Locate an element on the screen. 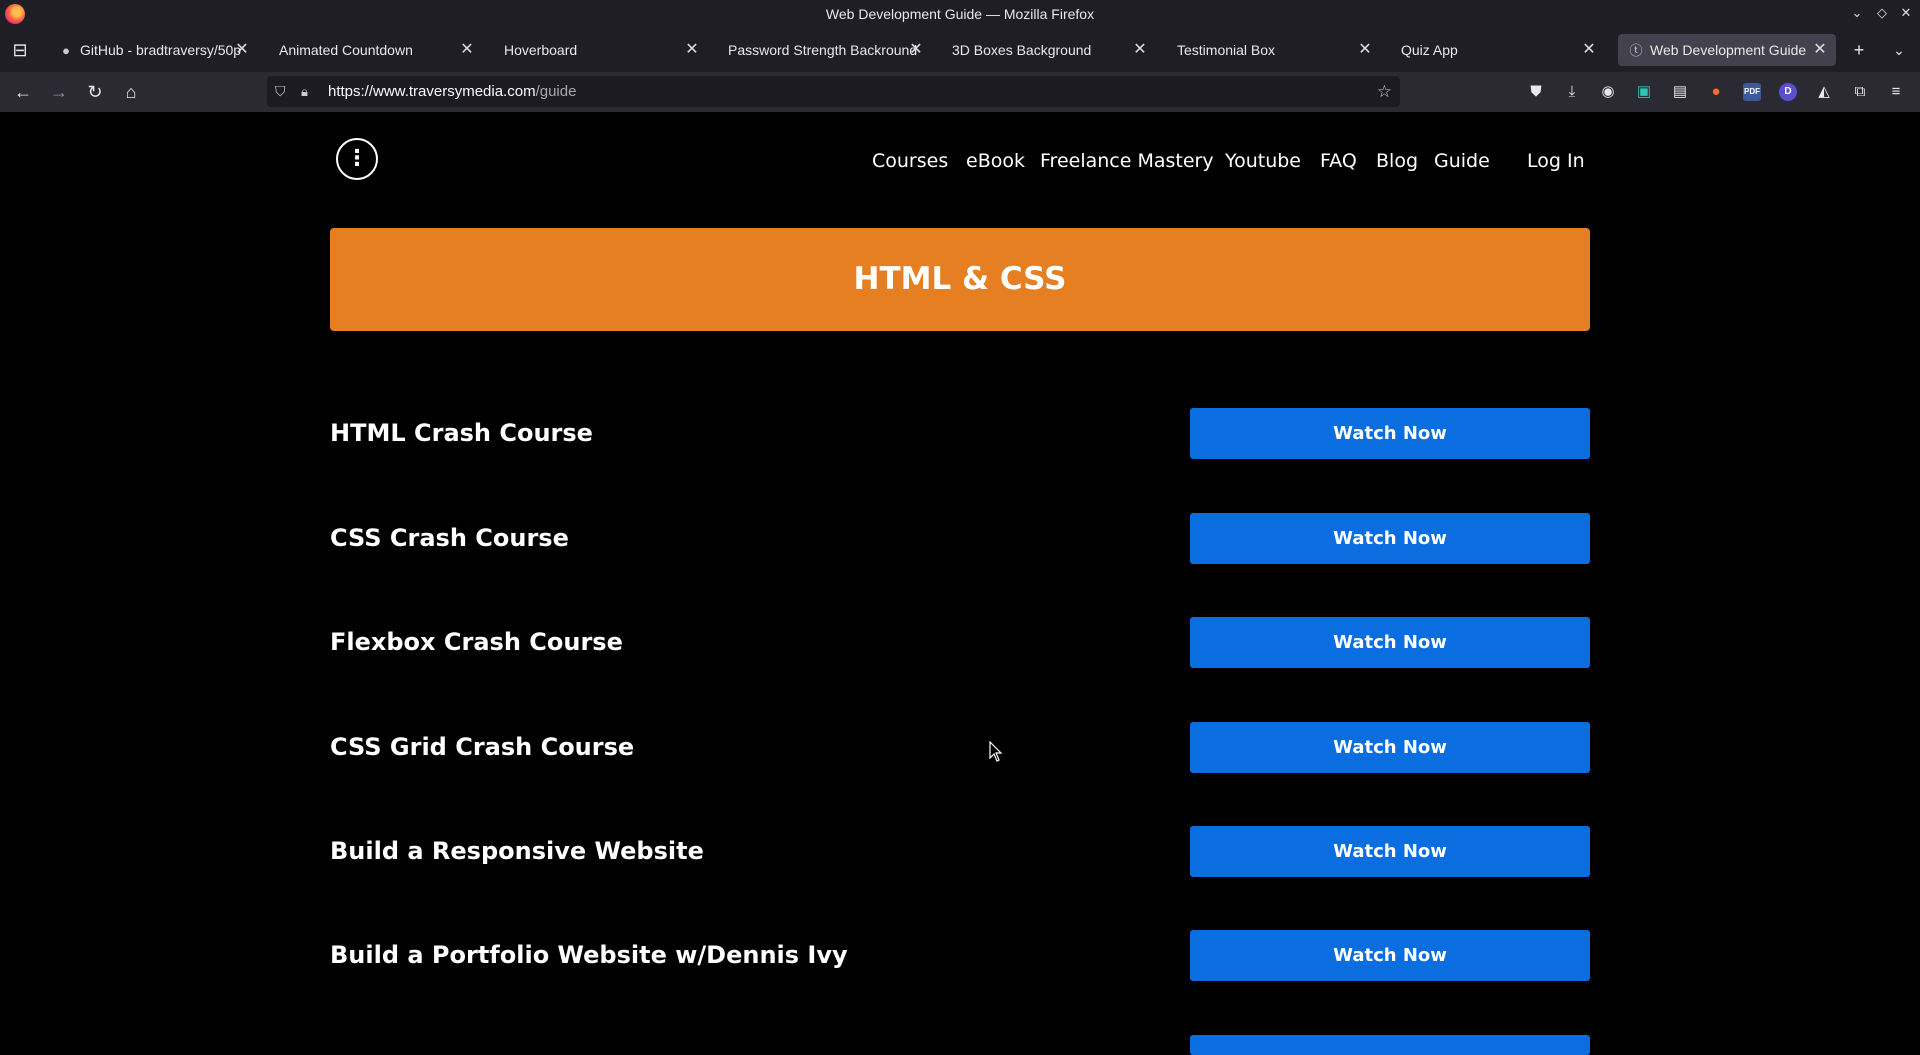 The height and width of the screenshot is (1055, 1920). course-title: Build a Portfolio Website w/Dennis Ivy is located at coordinates (589, 955).